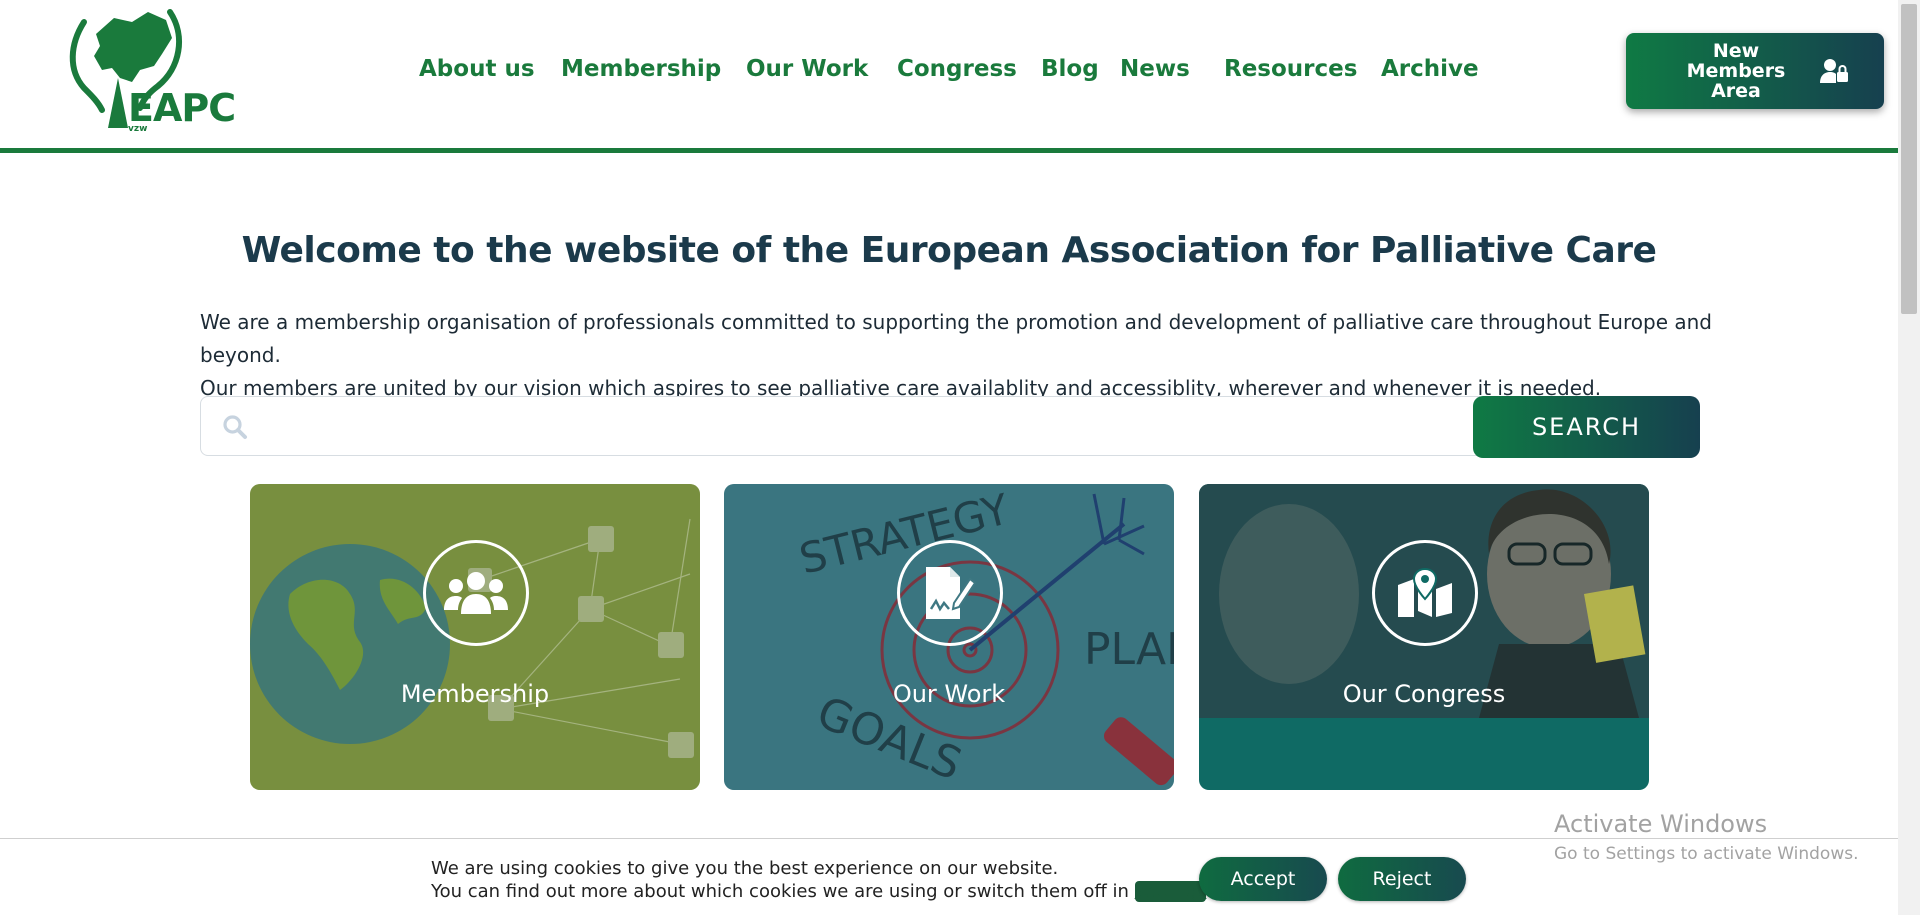 This screenshot has height=916, width=1920. I want to click on card-our-work-label: Our Work, so click(949, 694).